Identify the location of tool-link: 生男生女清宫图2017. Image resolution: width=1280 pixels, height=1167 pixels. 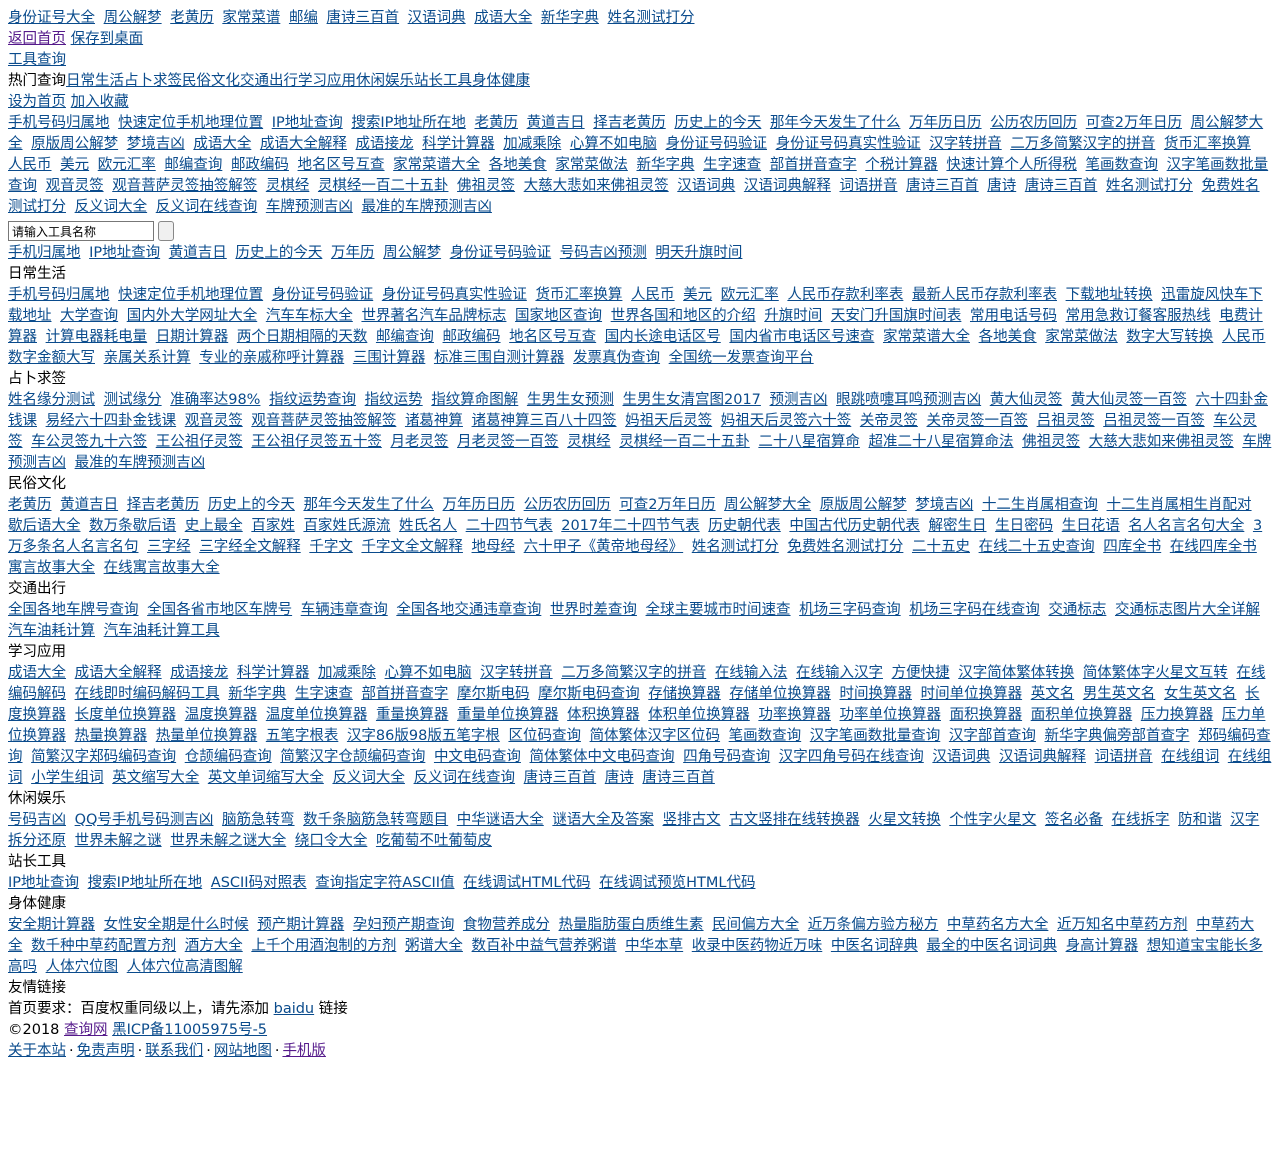
(692, 400).